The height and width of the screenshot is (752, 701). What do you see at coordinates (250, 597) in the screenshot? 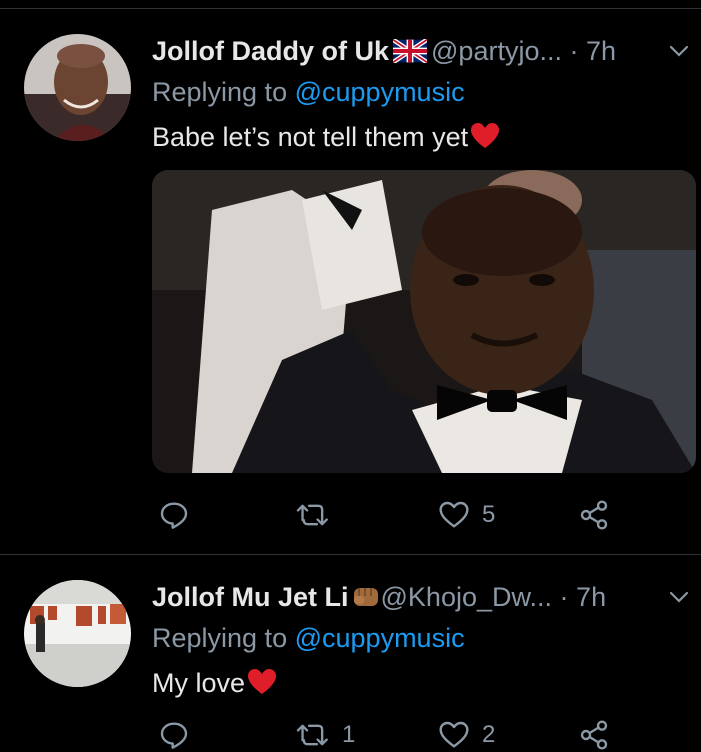
I see `author-name: Jollof Mu Jet Li` at bounding box center [250, 597].